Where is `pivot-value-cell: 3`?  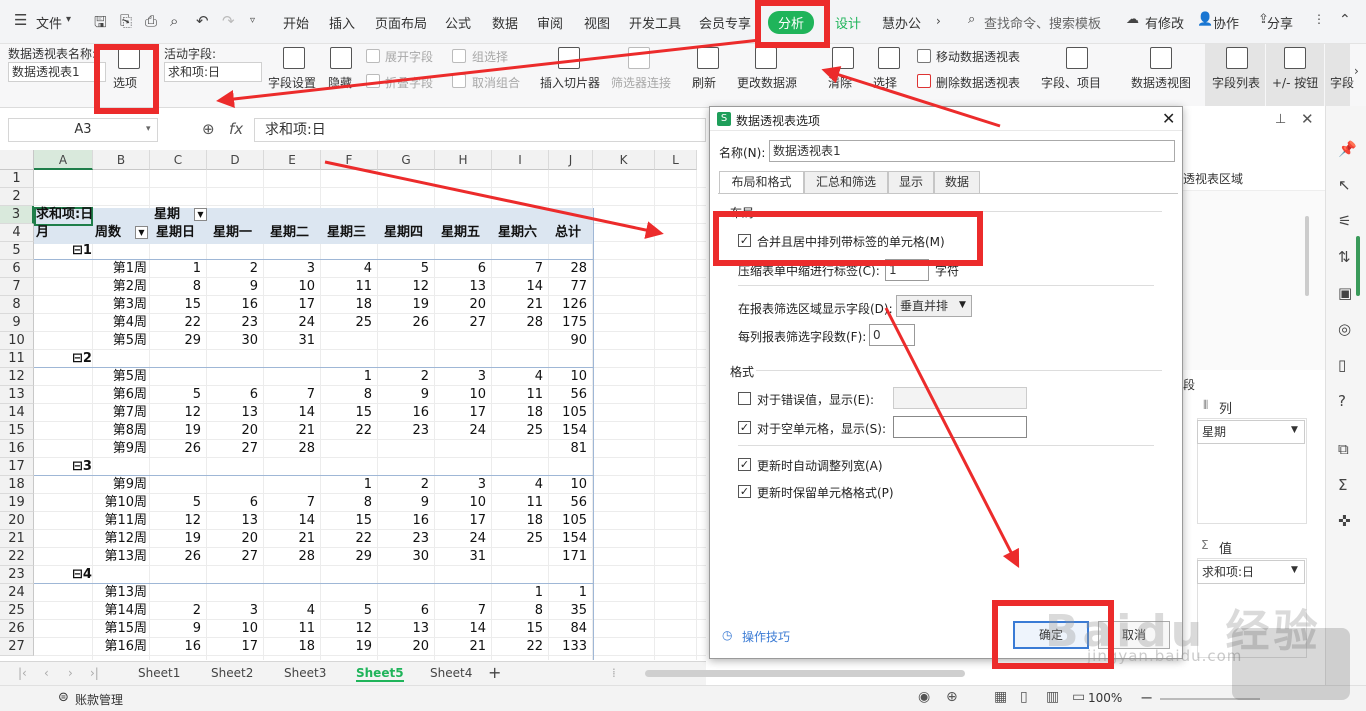 pivot-value-cell: 3 is located at coordinates (460, 485).